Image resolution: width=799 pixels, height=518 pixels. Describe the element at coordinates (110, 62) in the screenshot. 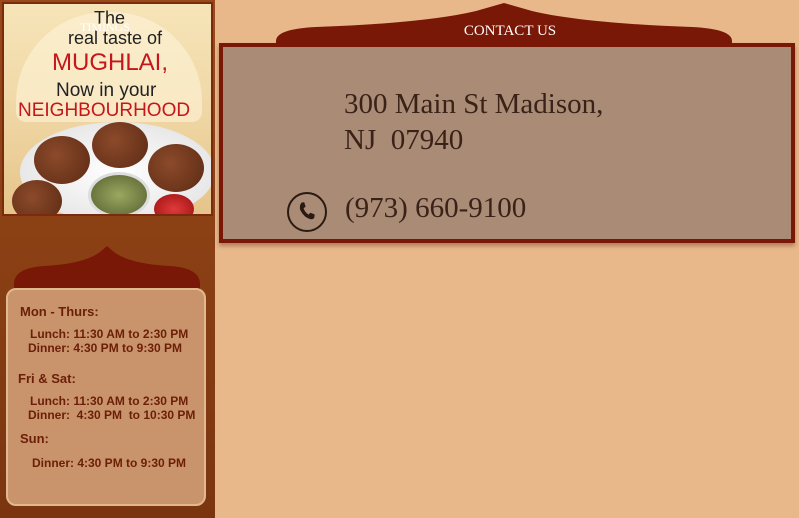

I see `promo-line-3: MUGHLAI,` at that location.